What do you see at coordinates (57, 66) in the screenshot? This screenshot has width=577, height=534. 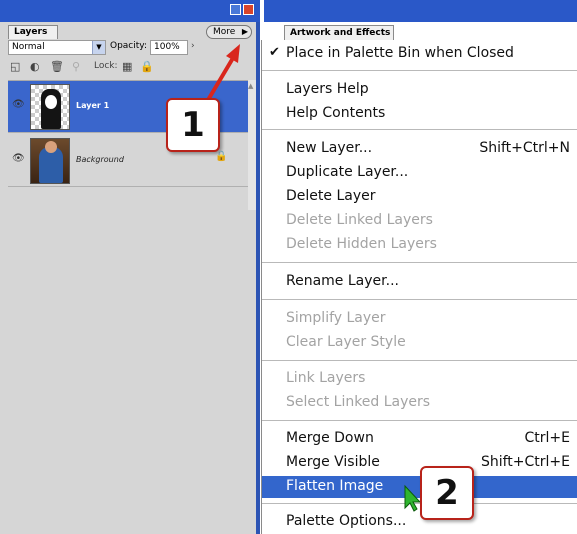 I see `trash-icon: 🗑` at bounding box center [57, 66].